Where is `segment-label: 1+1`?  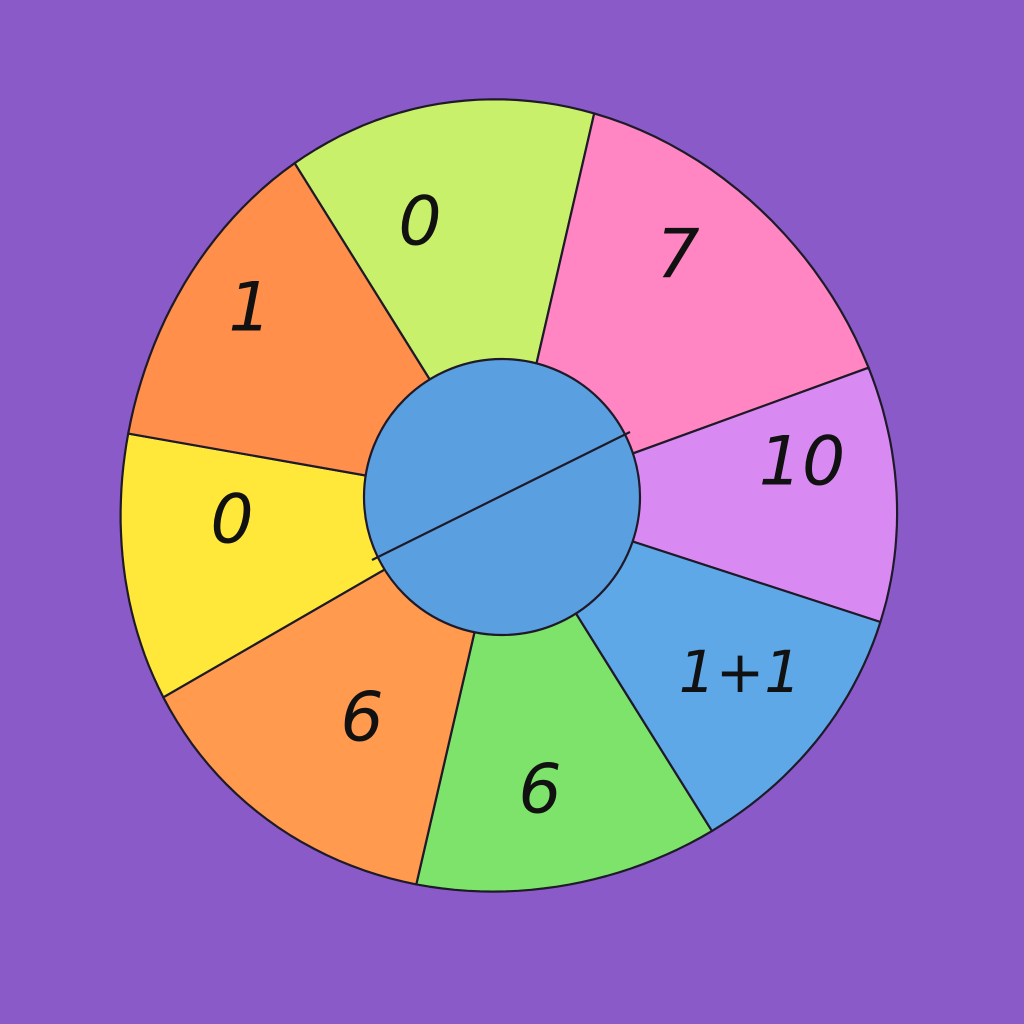 segment-label: 1+1 is located at coordinates (740, 672).